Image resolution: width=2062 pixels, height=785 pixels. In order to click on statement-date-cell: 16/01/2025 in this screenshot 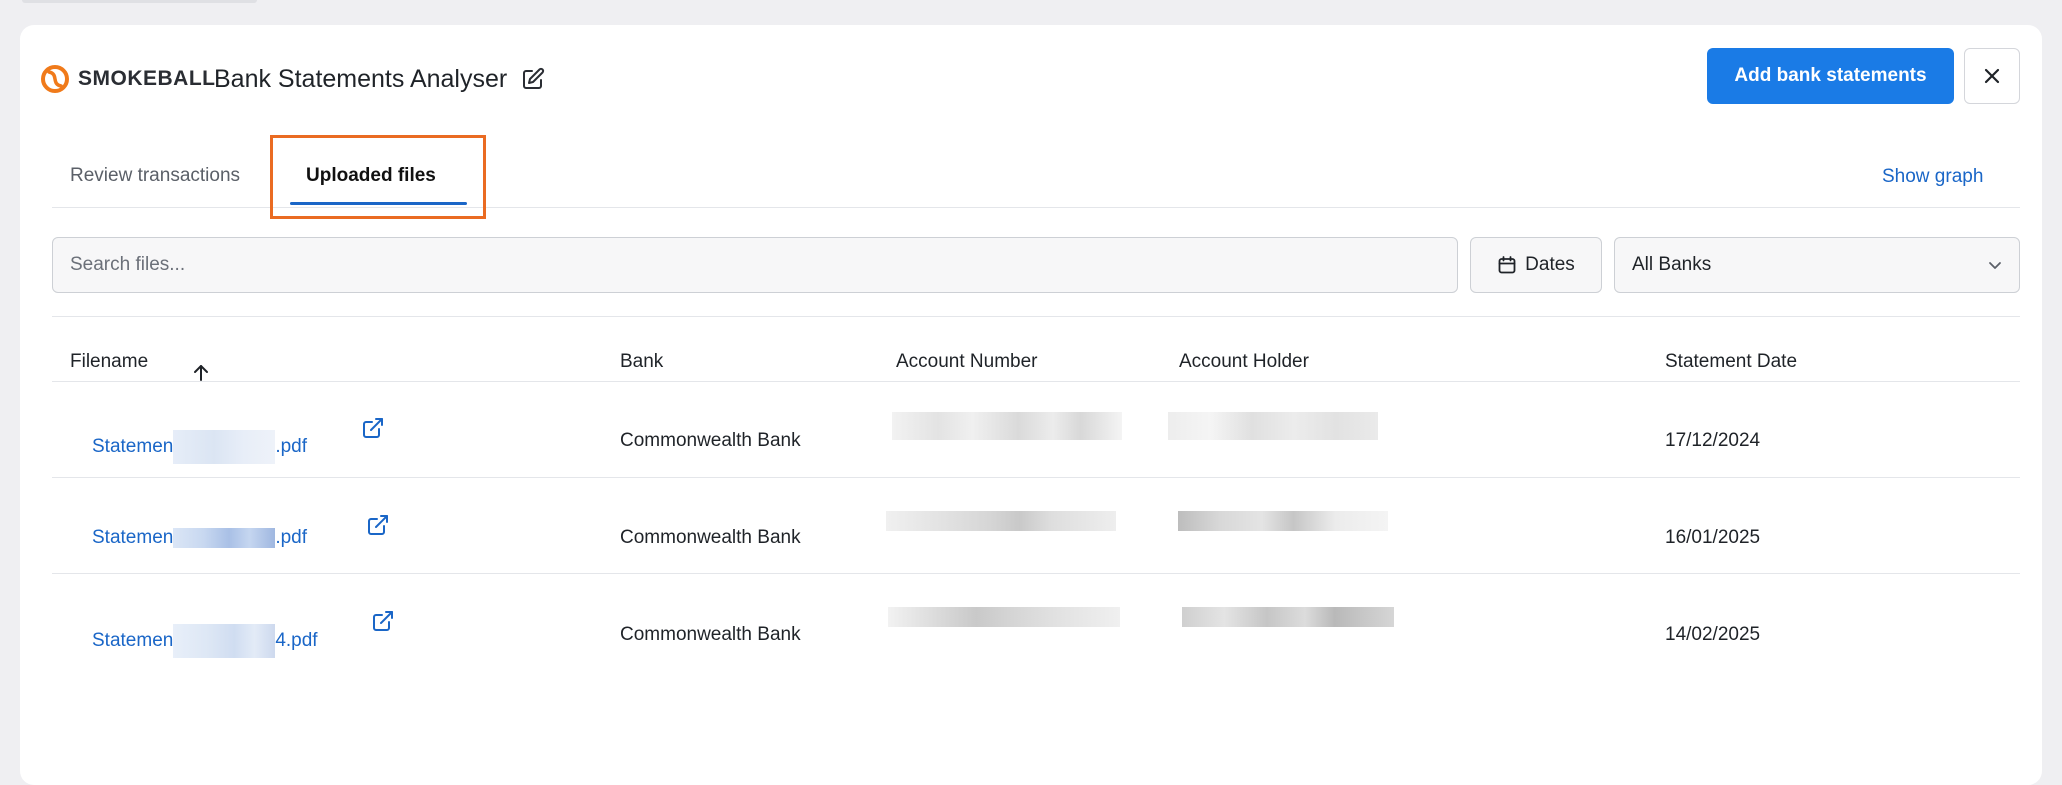, I will do `click(1713, 537)`.